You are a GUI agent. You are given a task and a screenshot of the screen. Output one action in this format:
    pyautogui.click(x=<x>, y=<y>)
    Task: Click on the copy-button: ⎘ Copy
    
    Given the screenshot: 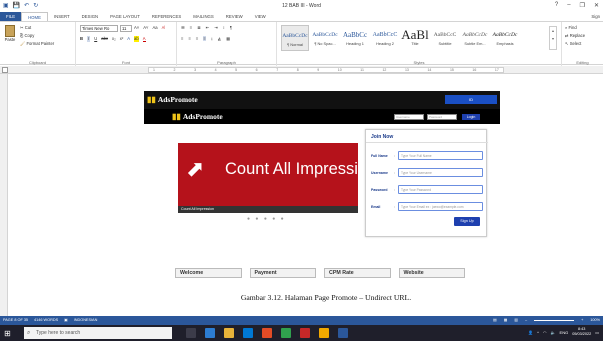 What is the action you would take?
    pyautogui.click(x=27, y=35)
    